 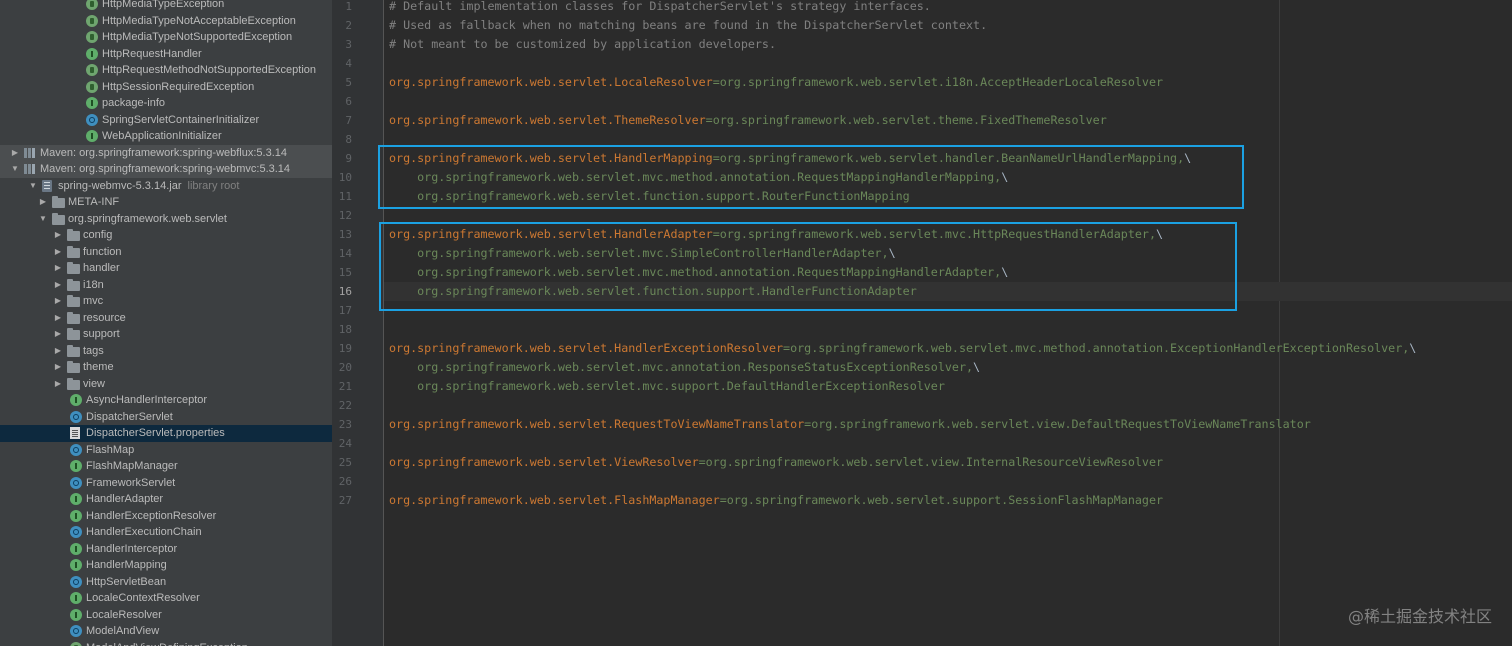 I want to click on tree-item: HttpRequestMethodNotSupportedException, so click(x=166, y=70).